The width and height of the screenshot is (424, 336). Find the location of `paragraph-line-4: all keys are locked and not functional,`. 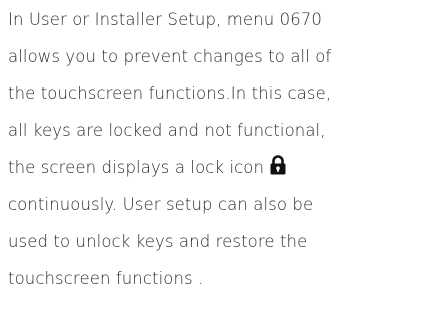

paragraph-line-4: all keys are locked and not functional, is located at coordinates (167, 130).